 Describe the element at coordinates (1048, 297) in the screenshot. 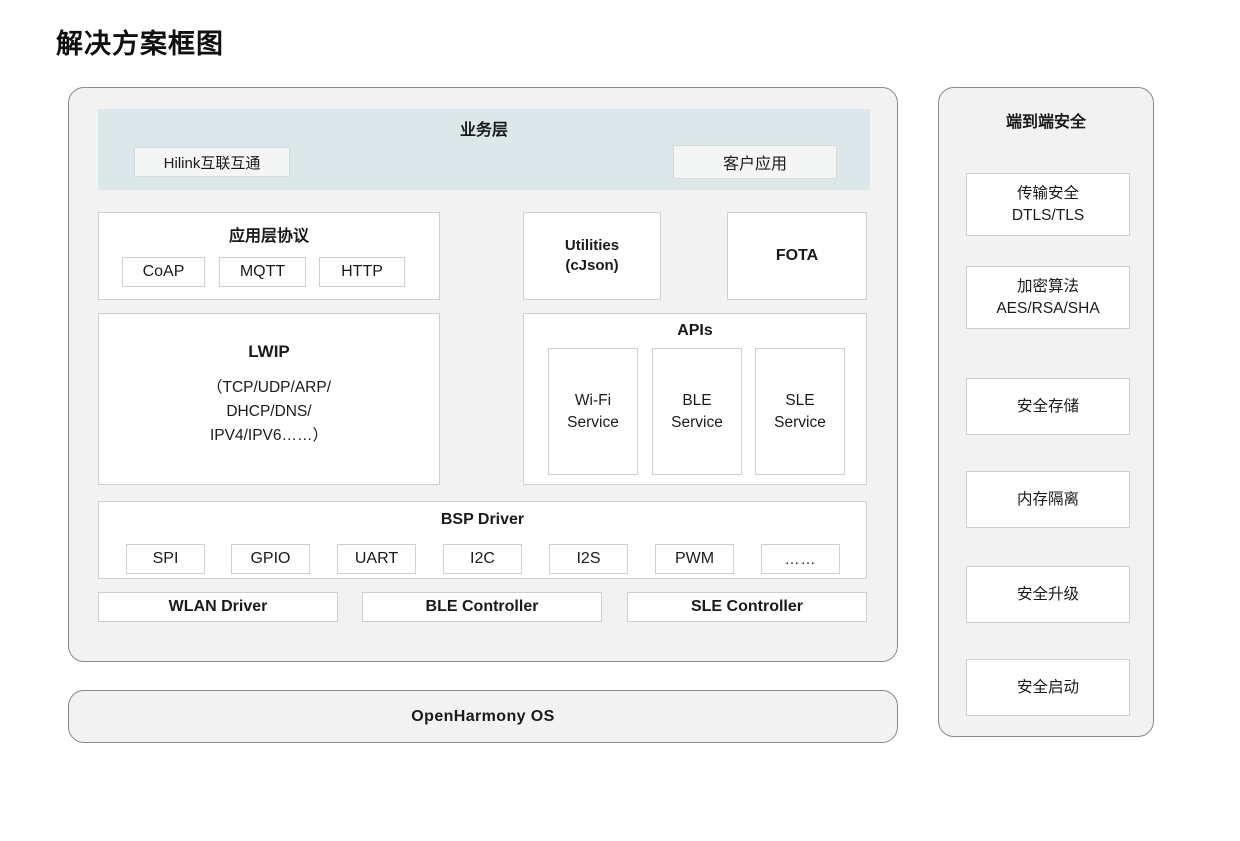

I see `security-item-encryption-algorithm: 加密算法 AES/RSA/SHA` at that location.